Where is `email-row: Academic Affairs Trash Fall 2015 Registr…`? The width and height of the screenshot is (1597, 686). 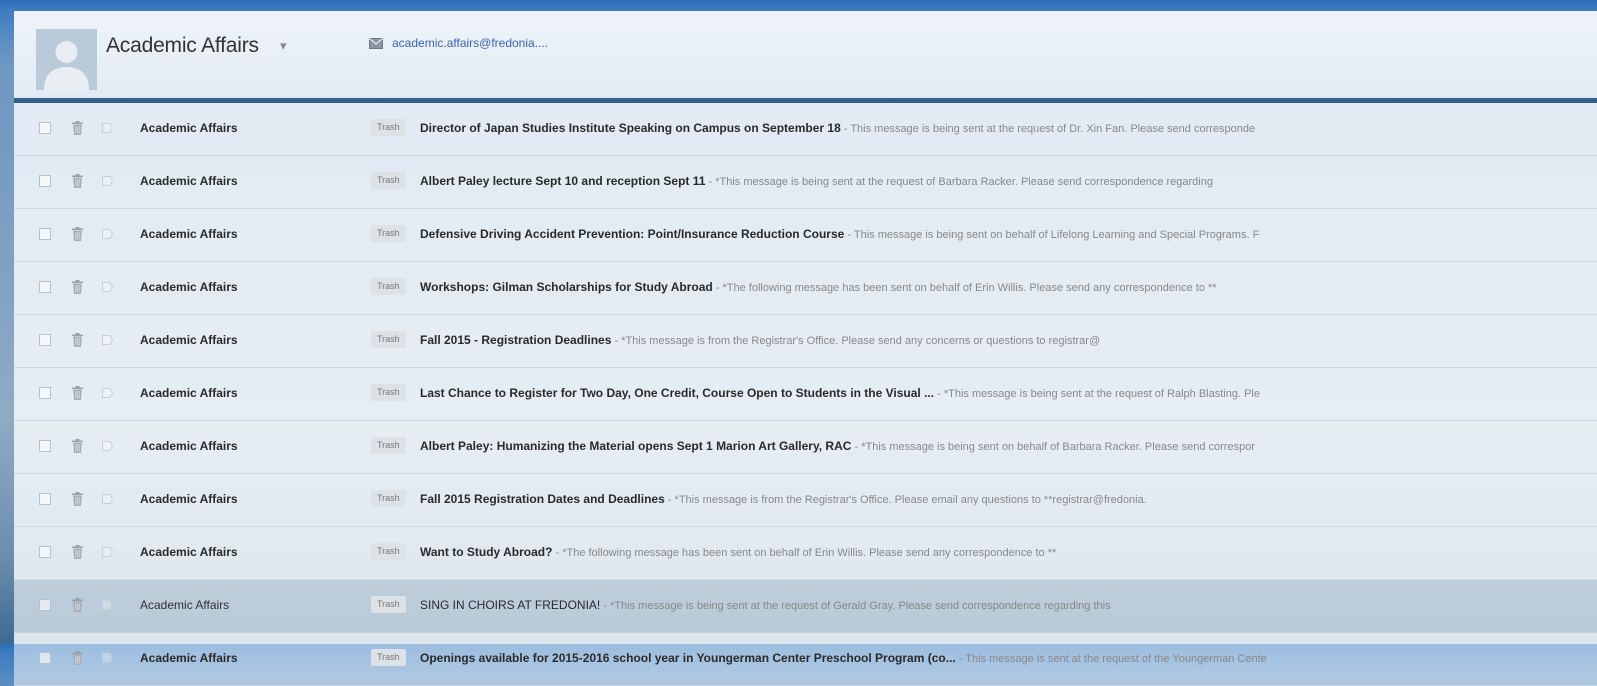 email-row: Academic Affairs Trash Fall 2015 Registr… is located at coordinates (805, 500).